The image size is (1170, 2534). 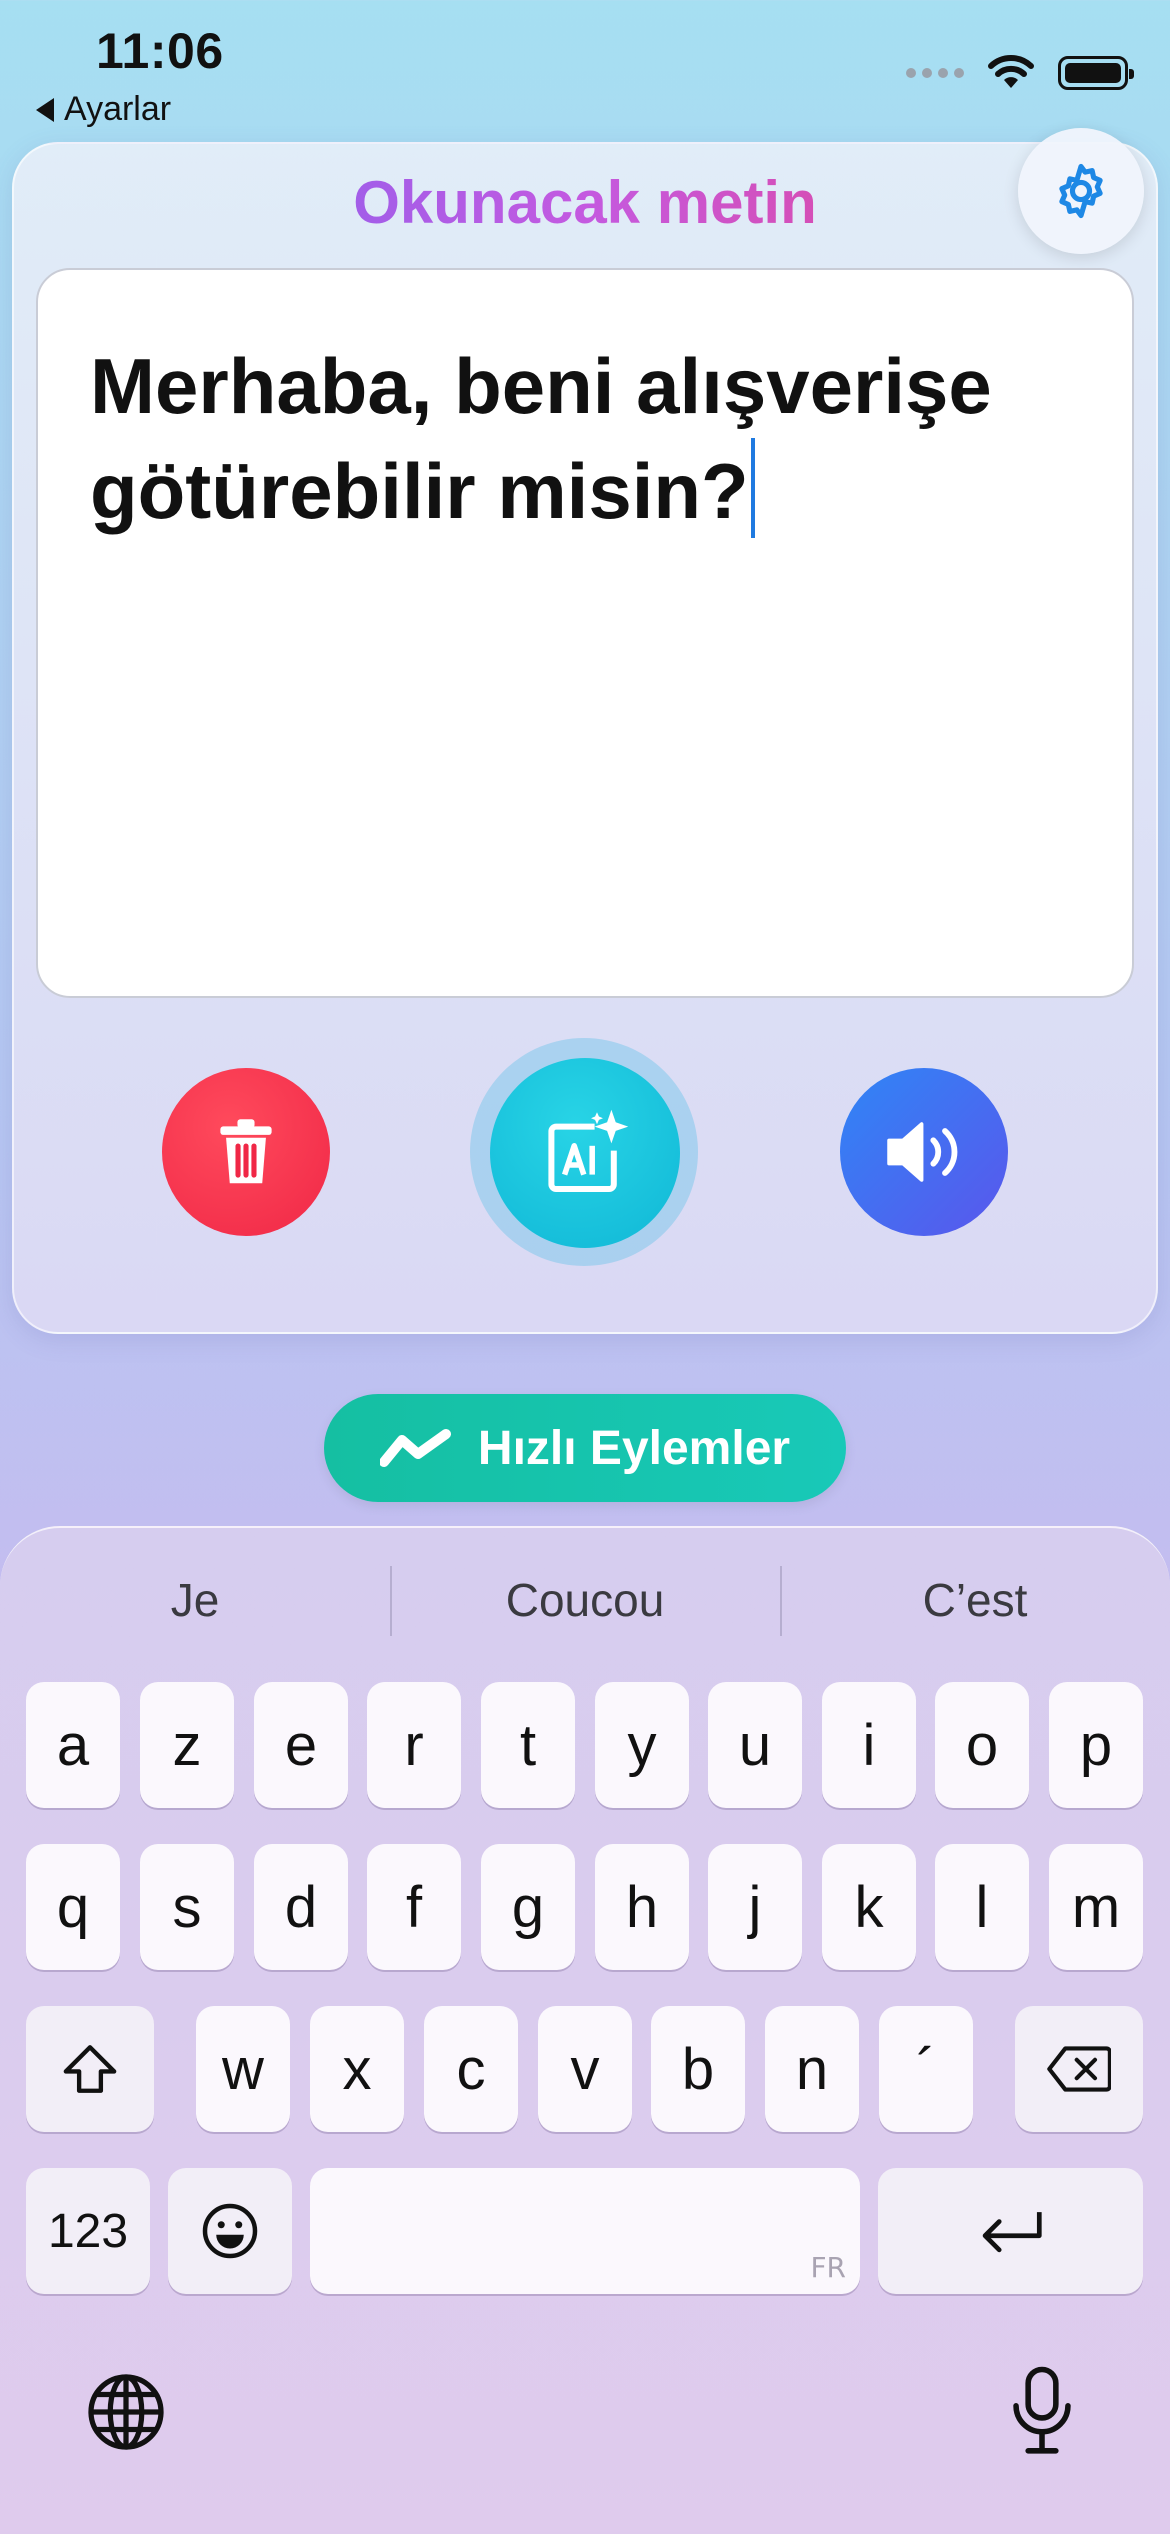 What do you see at coordinates (982, 1745) in the screenshot?
I see `key-o: o` at bounding box center [982, 1745].